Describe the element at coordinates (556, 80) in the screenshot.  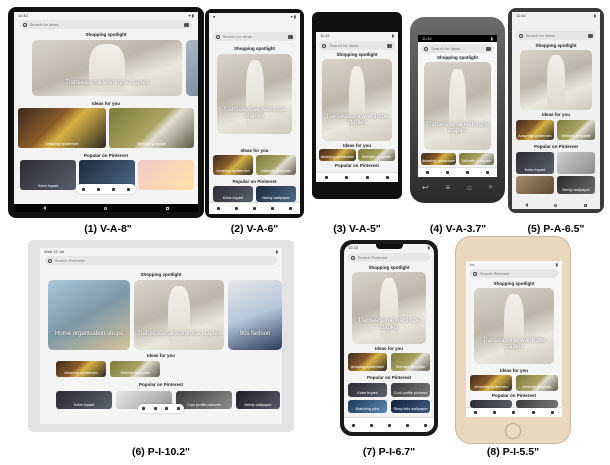
I see `spotlight-card` at that location.